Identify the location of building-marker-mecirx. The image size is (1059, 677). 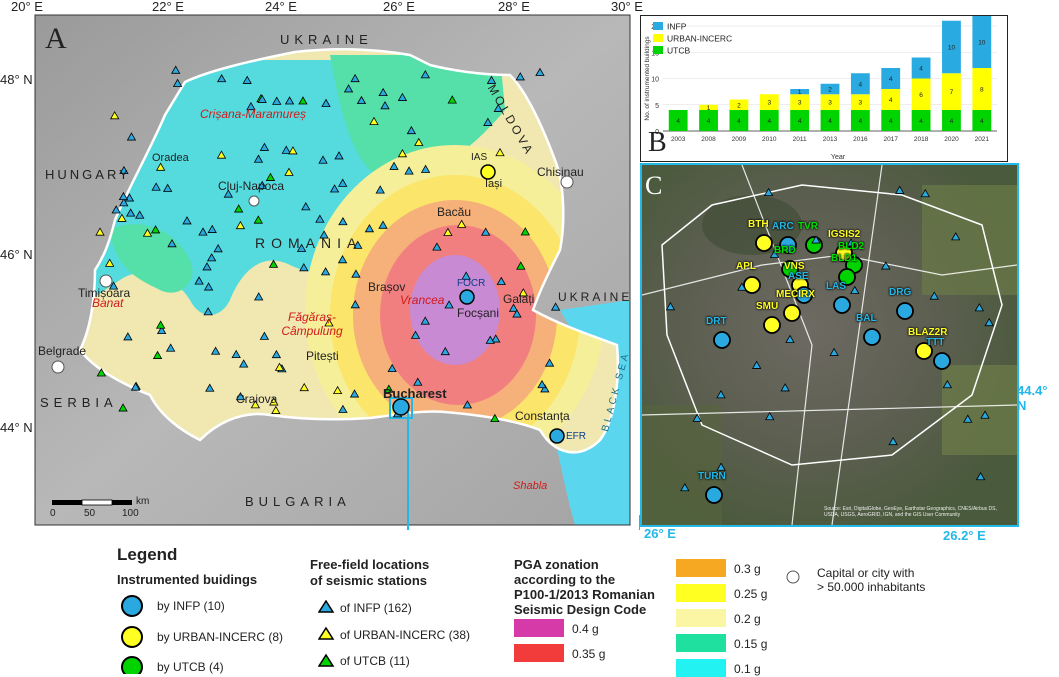
(792, 313).